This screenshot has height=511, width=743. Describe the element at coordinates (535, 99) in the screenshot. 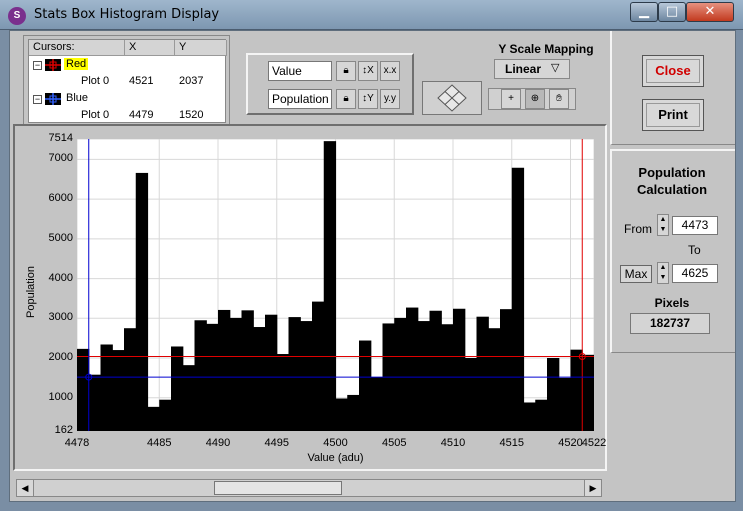

I see `zoom-tool-button: ⊕` at that location.